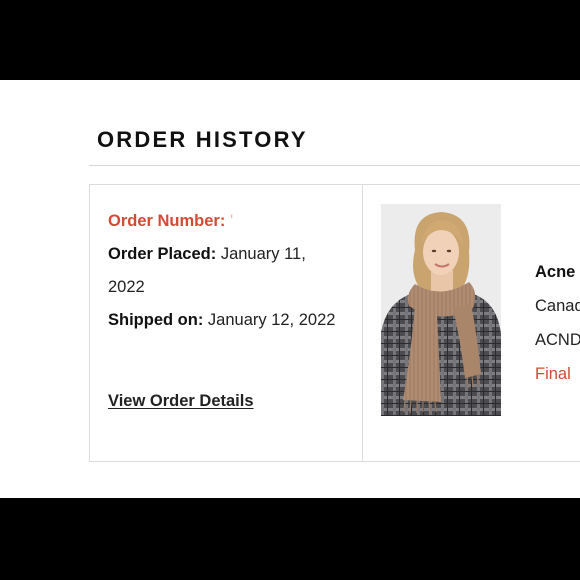  Describe the element at coordinates (202, 139) in the screenshot. I see `page-title: ORDER HISTORY` at that location.